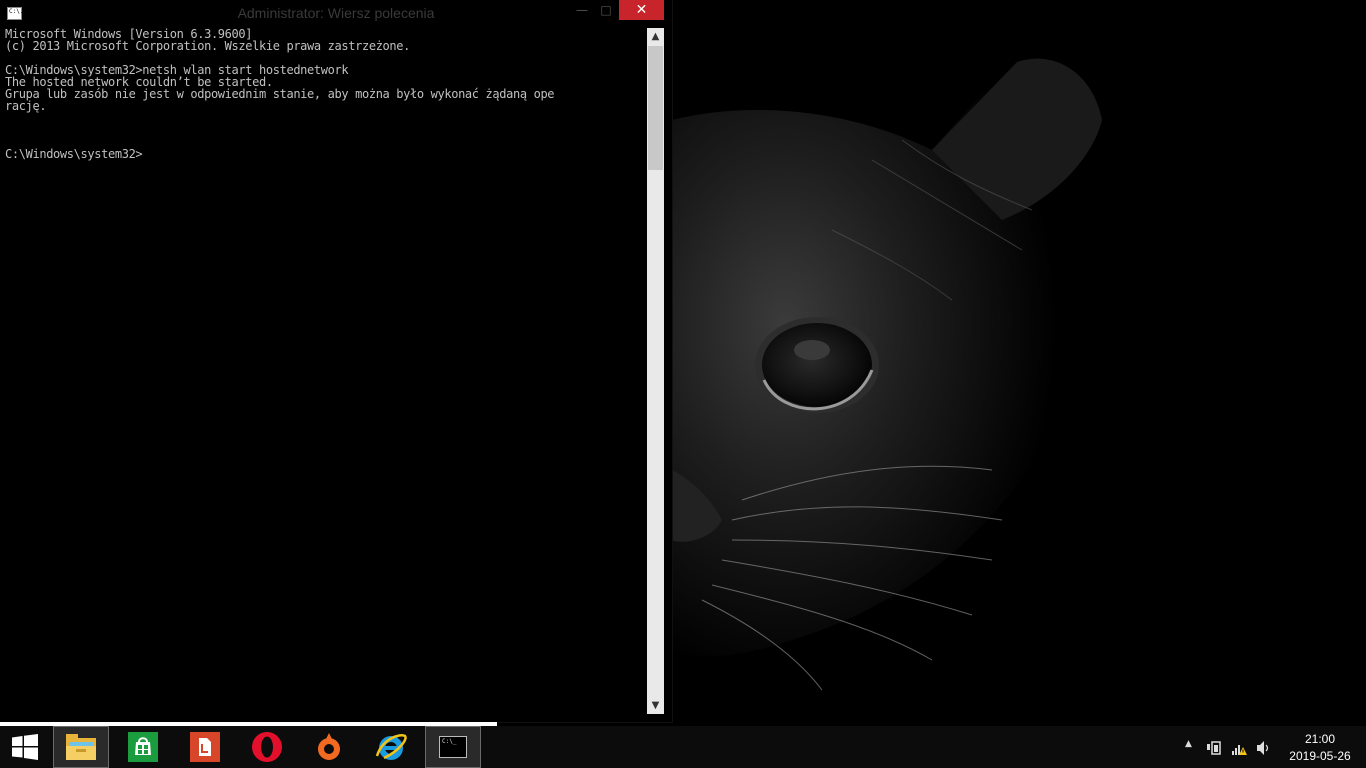 This screenshot has height=768, width=1366. I want to click on opera-icon, so click(267, 747).